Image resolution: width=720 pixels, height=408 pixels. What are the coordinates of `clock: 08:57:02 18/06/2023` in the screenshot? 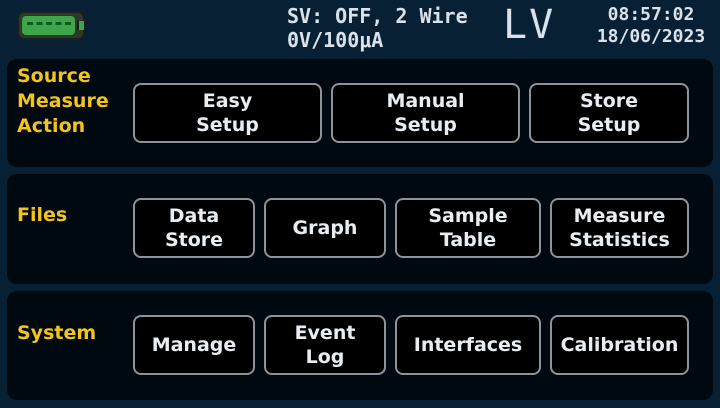 It's located at (651, 26).